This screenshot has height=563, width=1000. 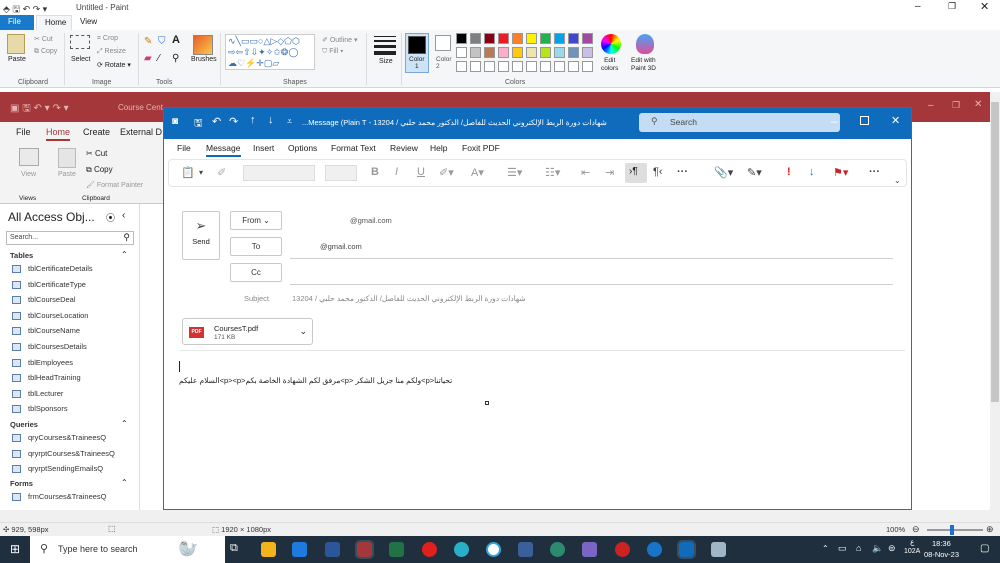 I want to click on cc-button: Cc, so click(x=256, y=272).